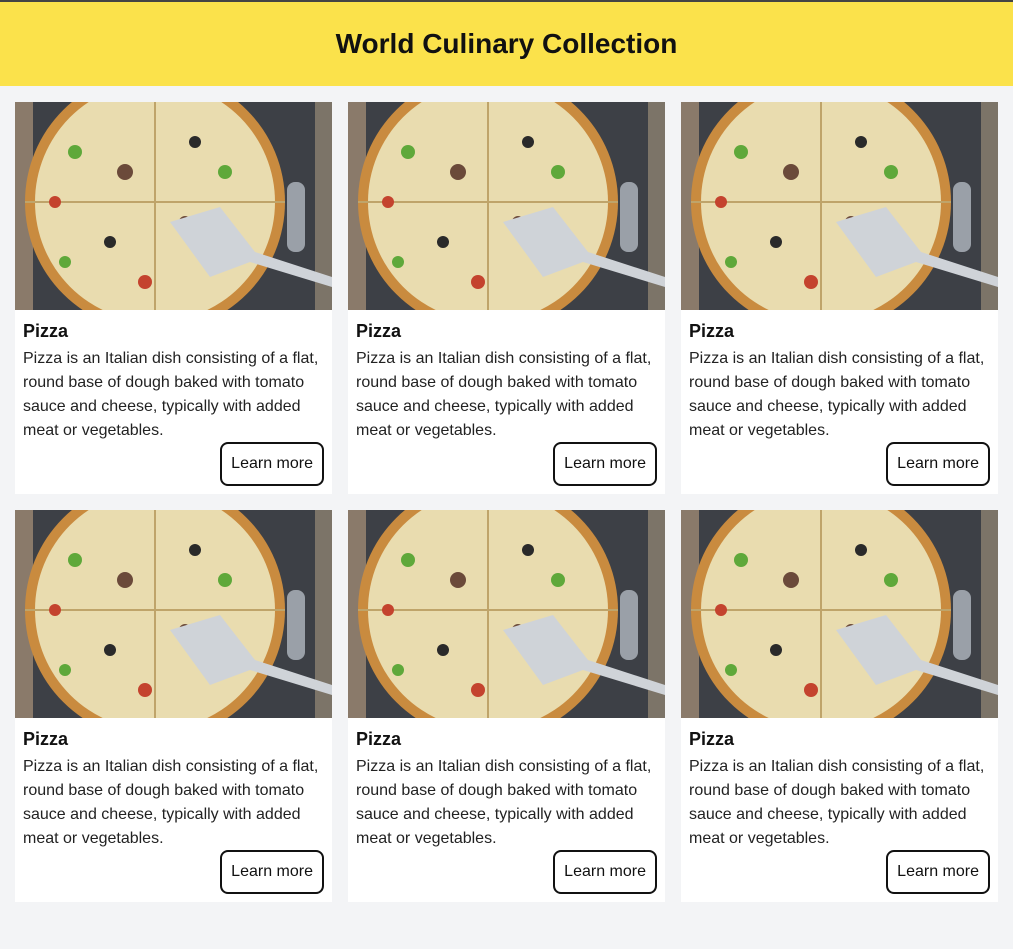 The width and height of the screenshot is (1013, 949). I want to click on page-header: World Culinary Collection, so click(506, 44).